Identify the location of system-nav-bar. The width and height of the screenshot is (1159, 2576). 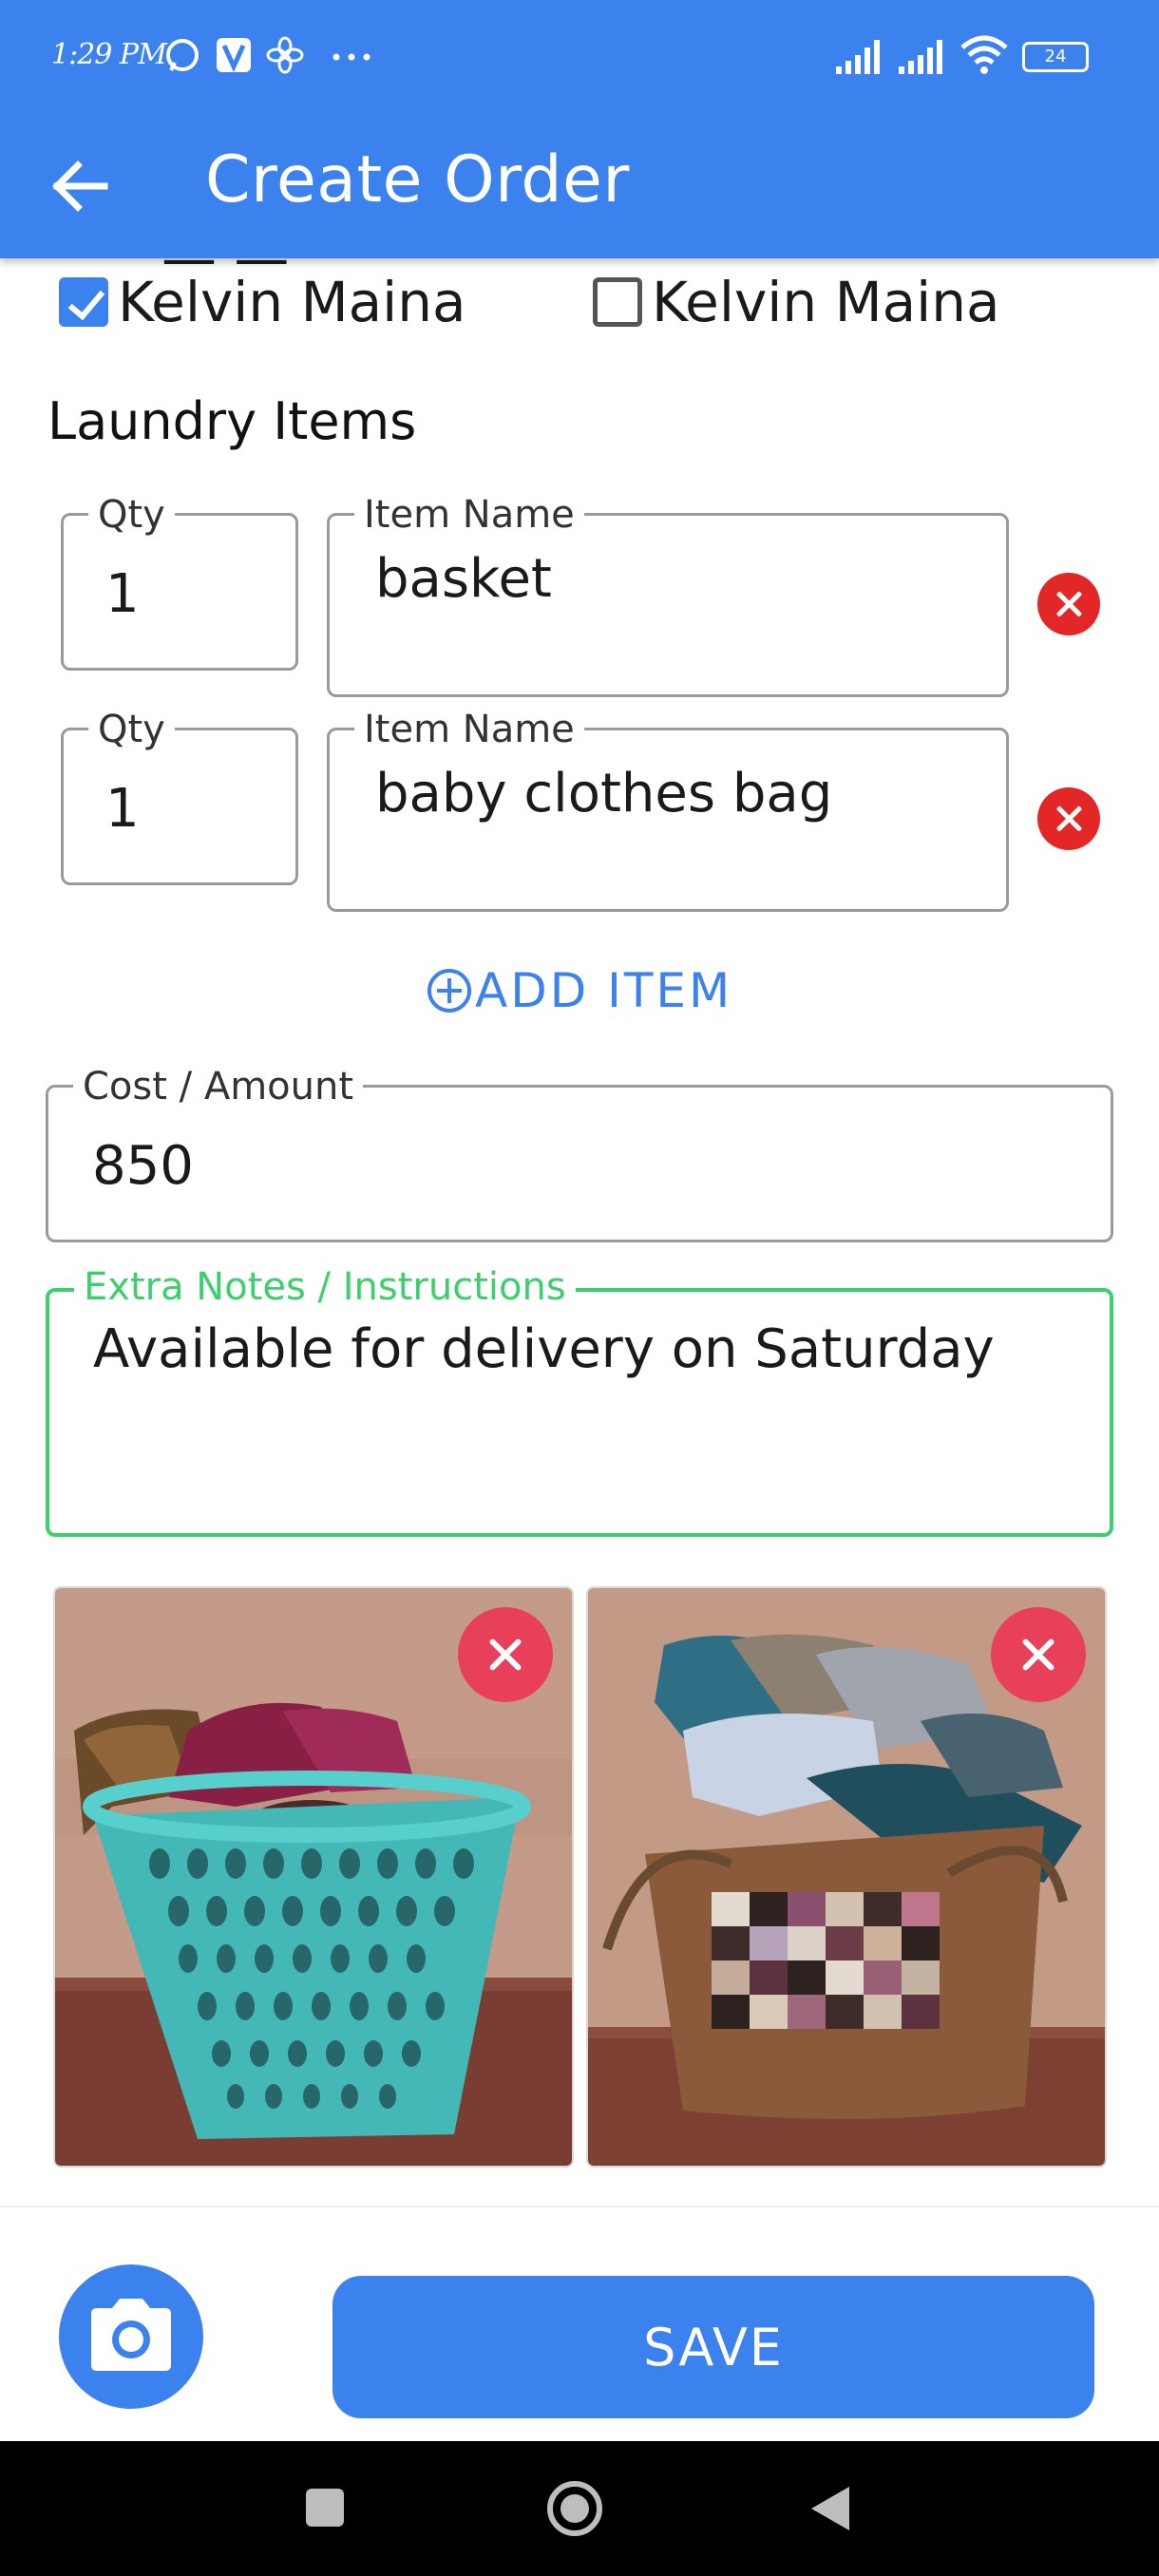
(579, 2508).